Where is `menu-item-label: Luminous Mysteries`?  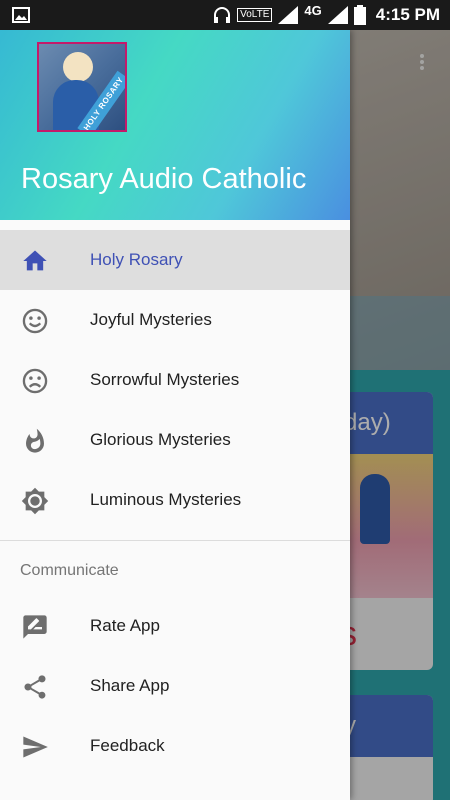
menu-item-label: Luminous Mysteries is located at coordinates (166, 499).